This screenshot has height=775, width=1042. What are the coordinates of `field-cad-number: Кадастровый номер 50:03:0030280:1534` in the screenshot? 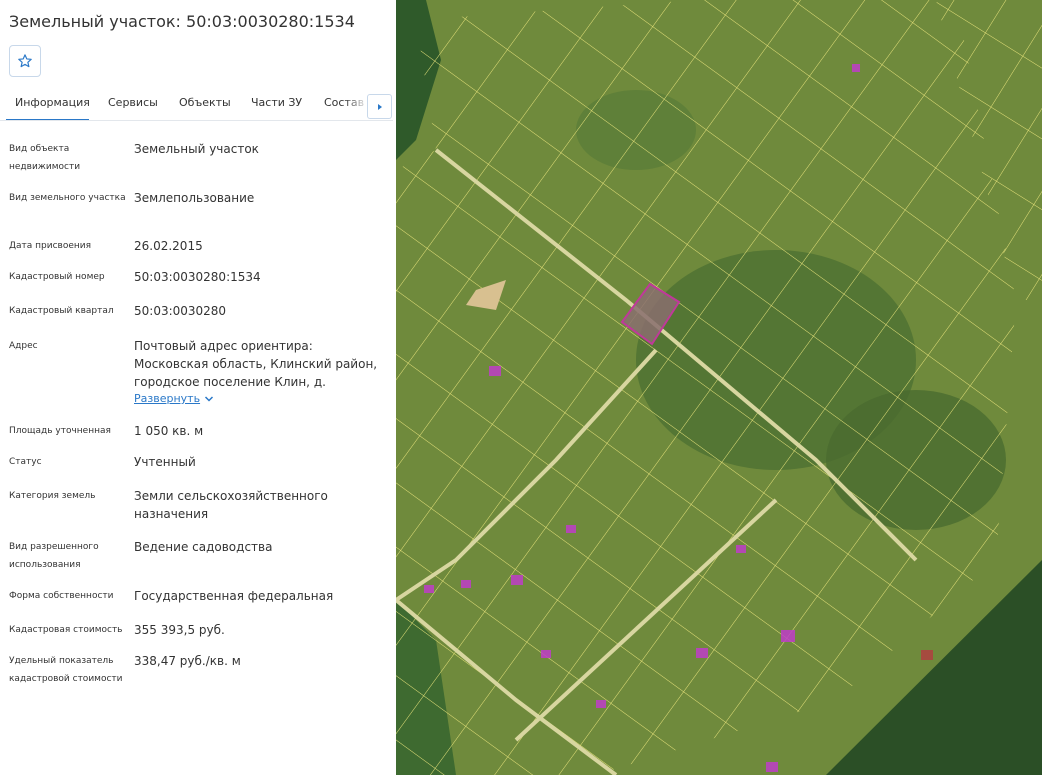 It's located at (199, 278).